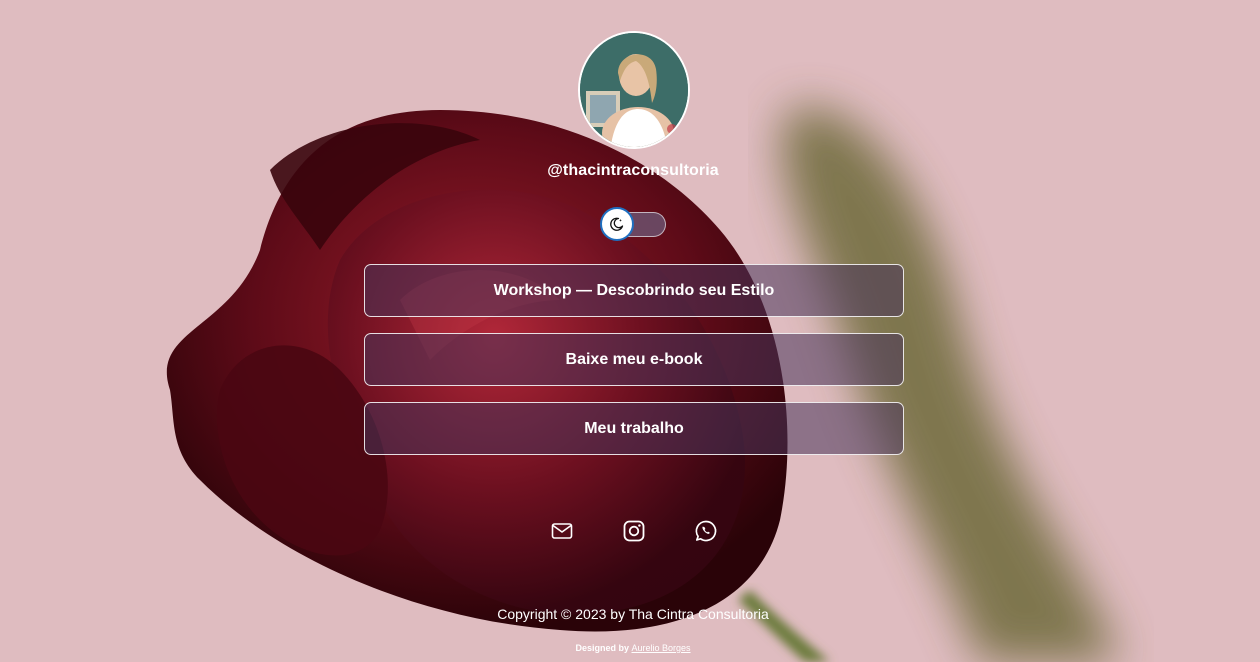 The height and width of the screenshot is (662, 1260). I want to click on whatsapp-link, so click(706, 531).